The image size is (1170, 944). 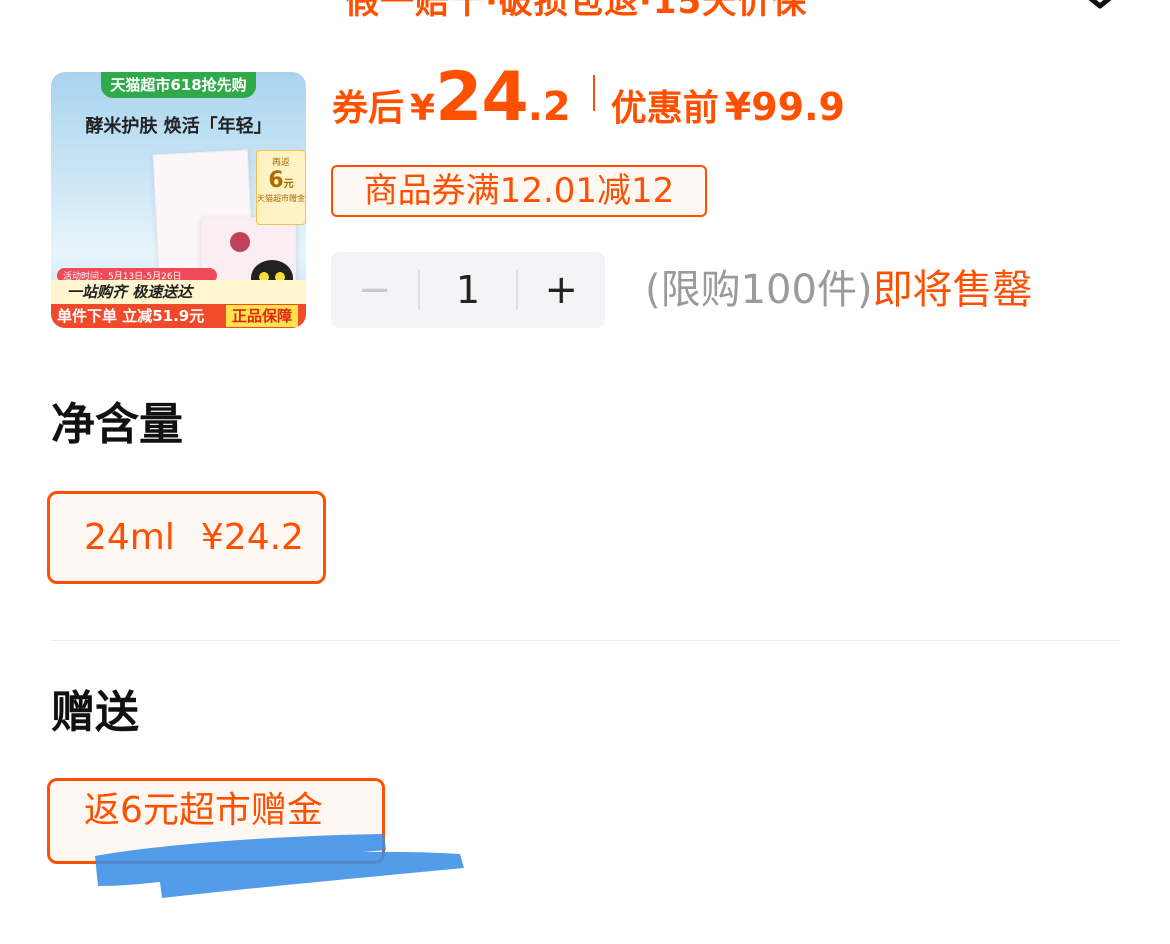 I want to click on thumbnail-coupon-caption: 天猫超市赠金, so click(x=281, y=198).